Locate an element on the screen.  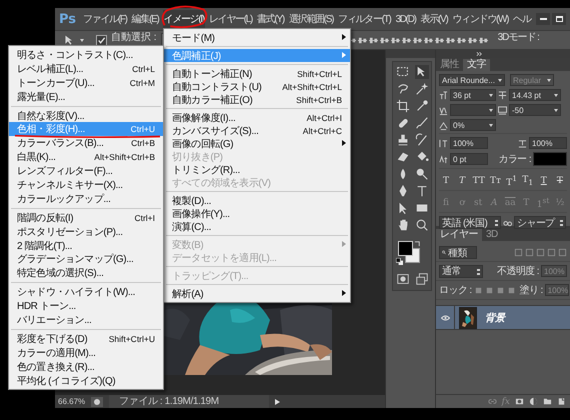
menu-item: レイヤー(L) is located at coordinates (231, 19).